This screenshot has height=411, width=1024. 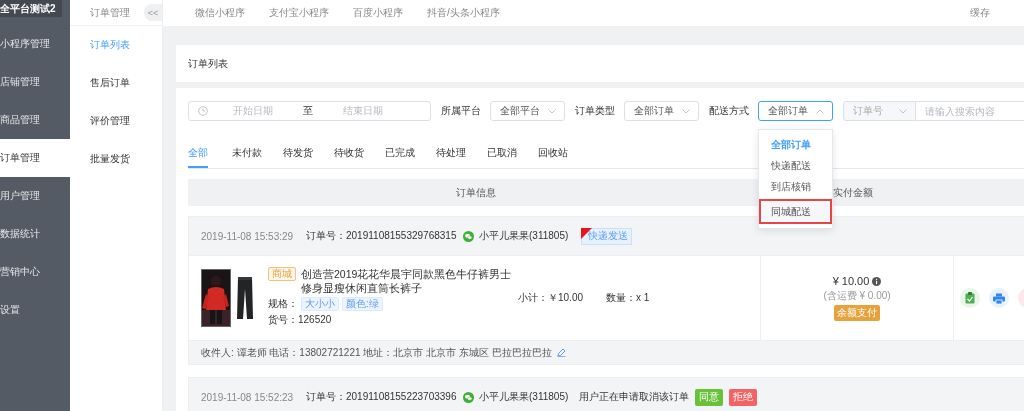 What do you see at coordinates (253, 111) in the screenshot?
I see `start-date-placeholder: 开始日期` at bounding box center [253, 111].